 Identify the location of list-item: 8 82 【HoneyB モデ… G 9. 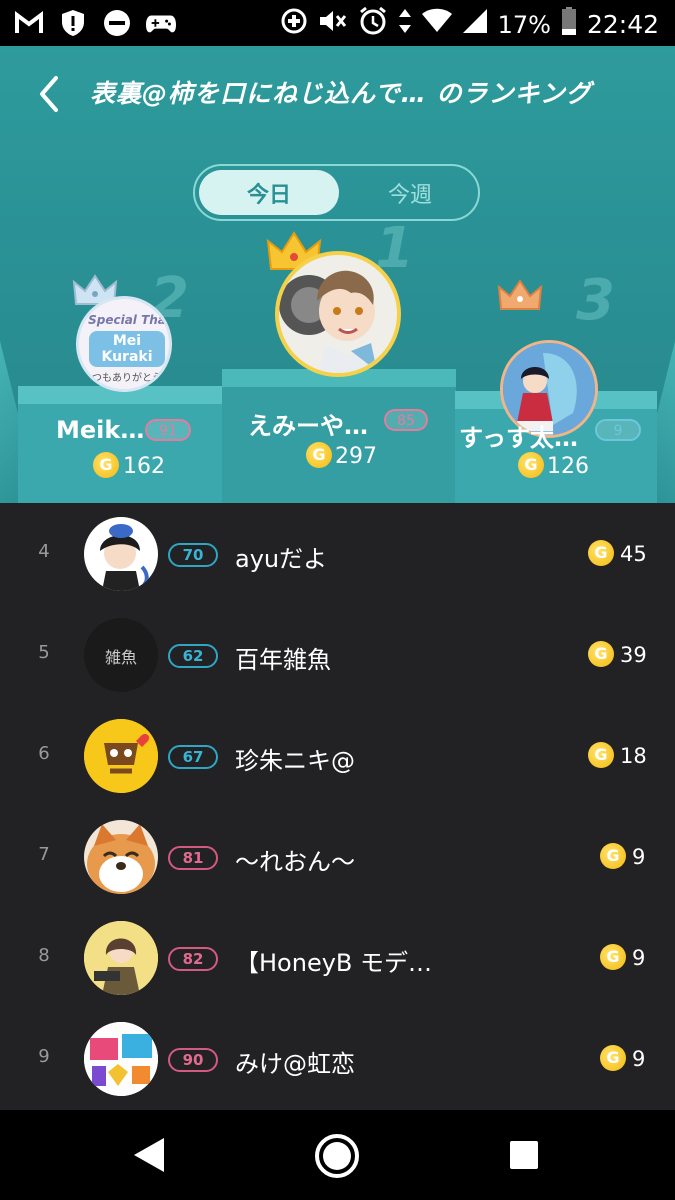
(337, 957).